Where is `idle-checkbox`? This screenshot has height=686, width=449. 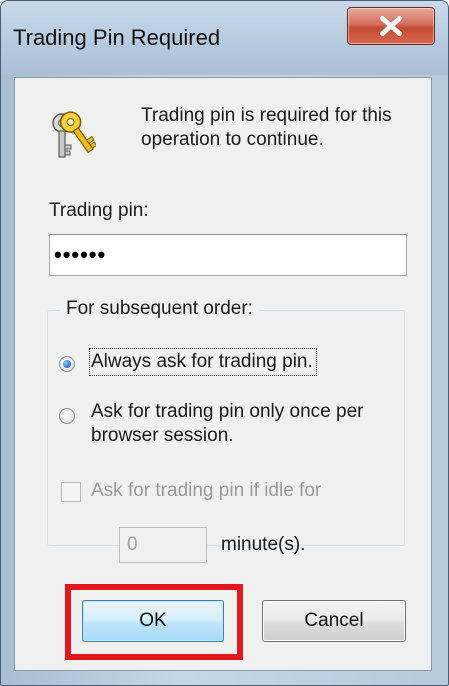 idle-checkbox is located at coordinates (71, 492).